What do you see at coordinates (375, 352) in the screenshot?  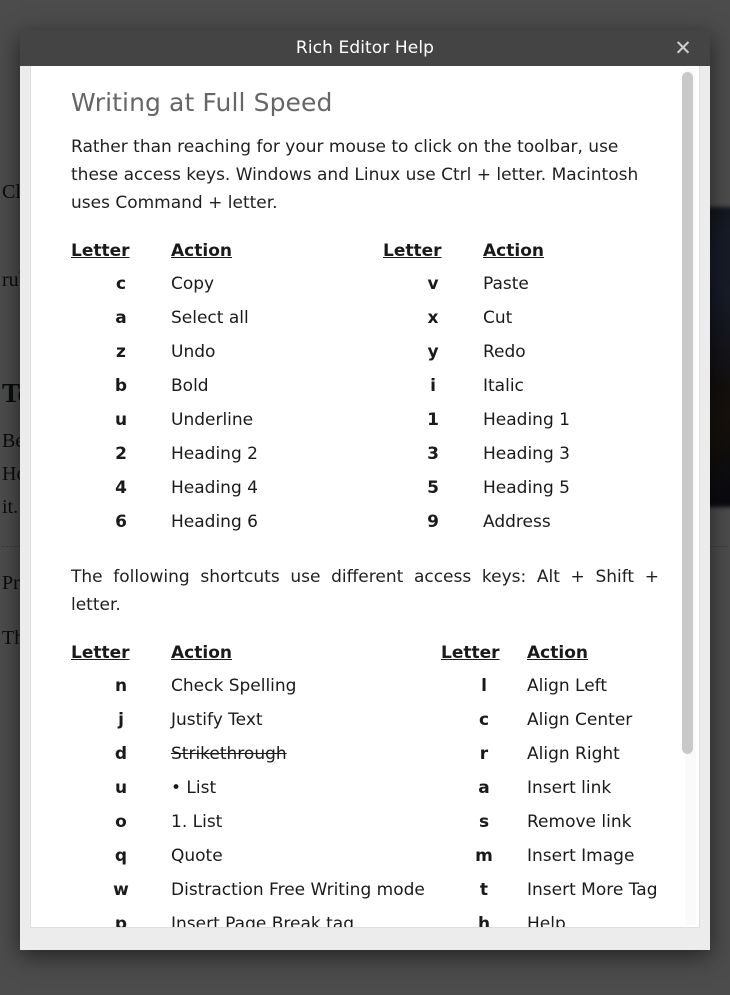 I see `table-row: z Undo y Redo` at bounding box center [375, 352].